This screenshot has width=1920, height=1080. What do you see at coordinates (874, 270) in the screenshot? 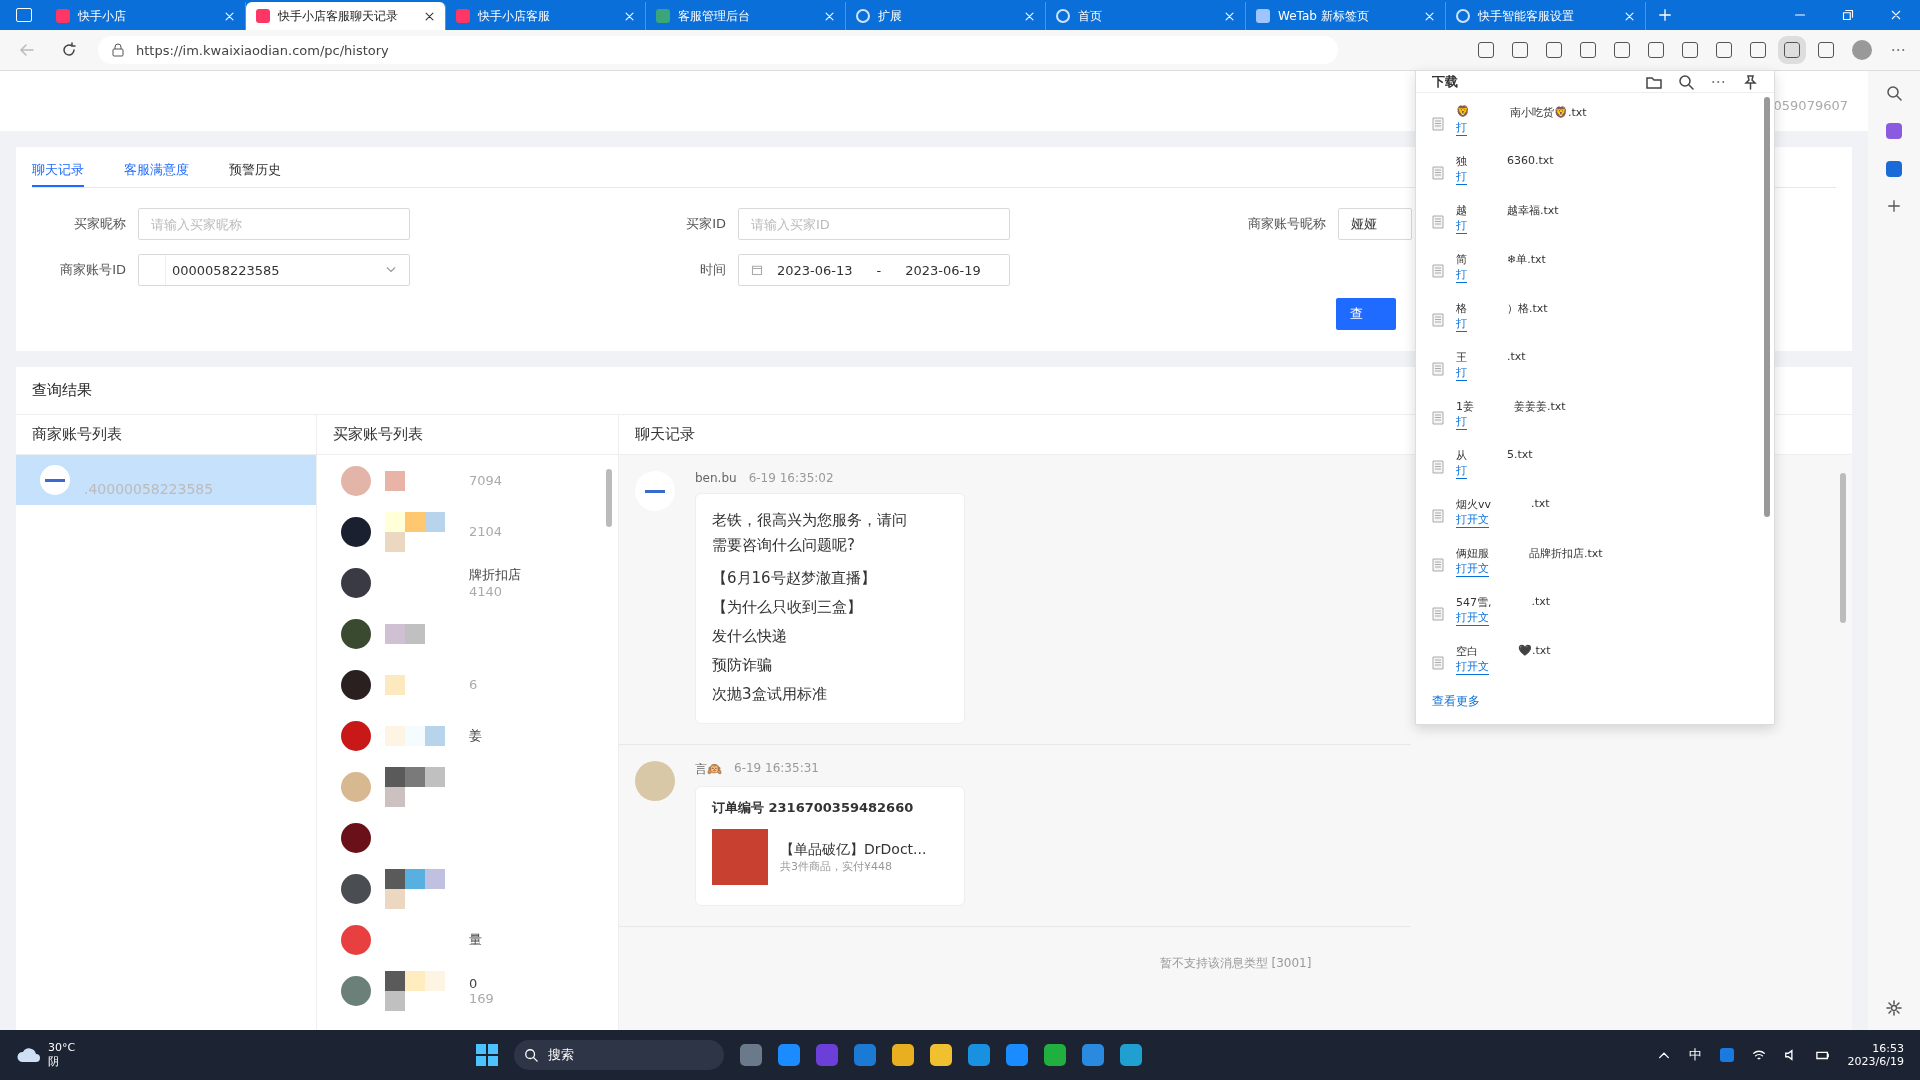
I see `date-range-field: 2023-06-13 - 2023-06-19` at bounding box center [874, 270].